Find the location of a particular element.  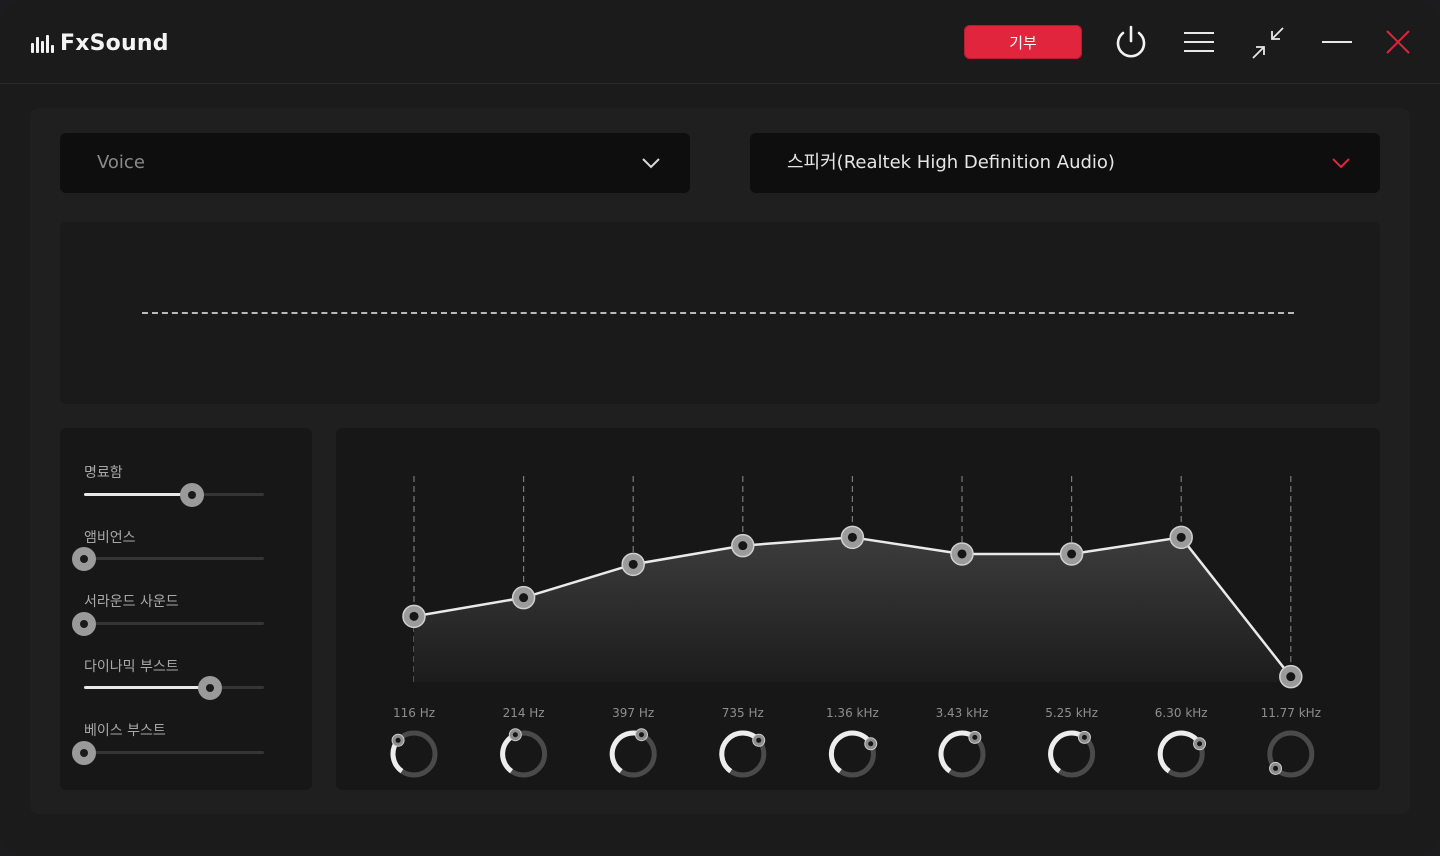

effect-bass-boost: 베이스 부스트 is located at coordinates (168, 745).